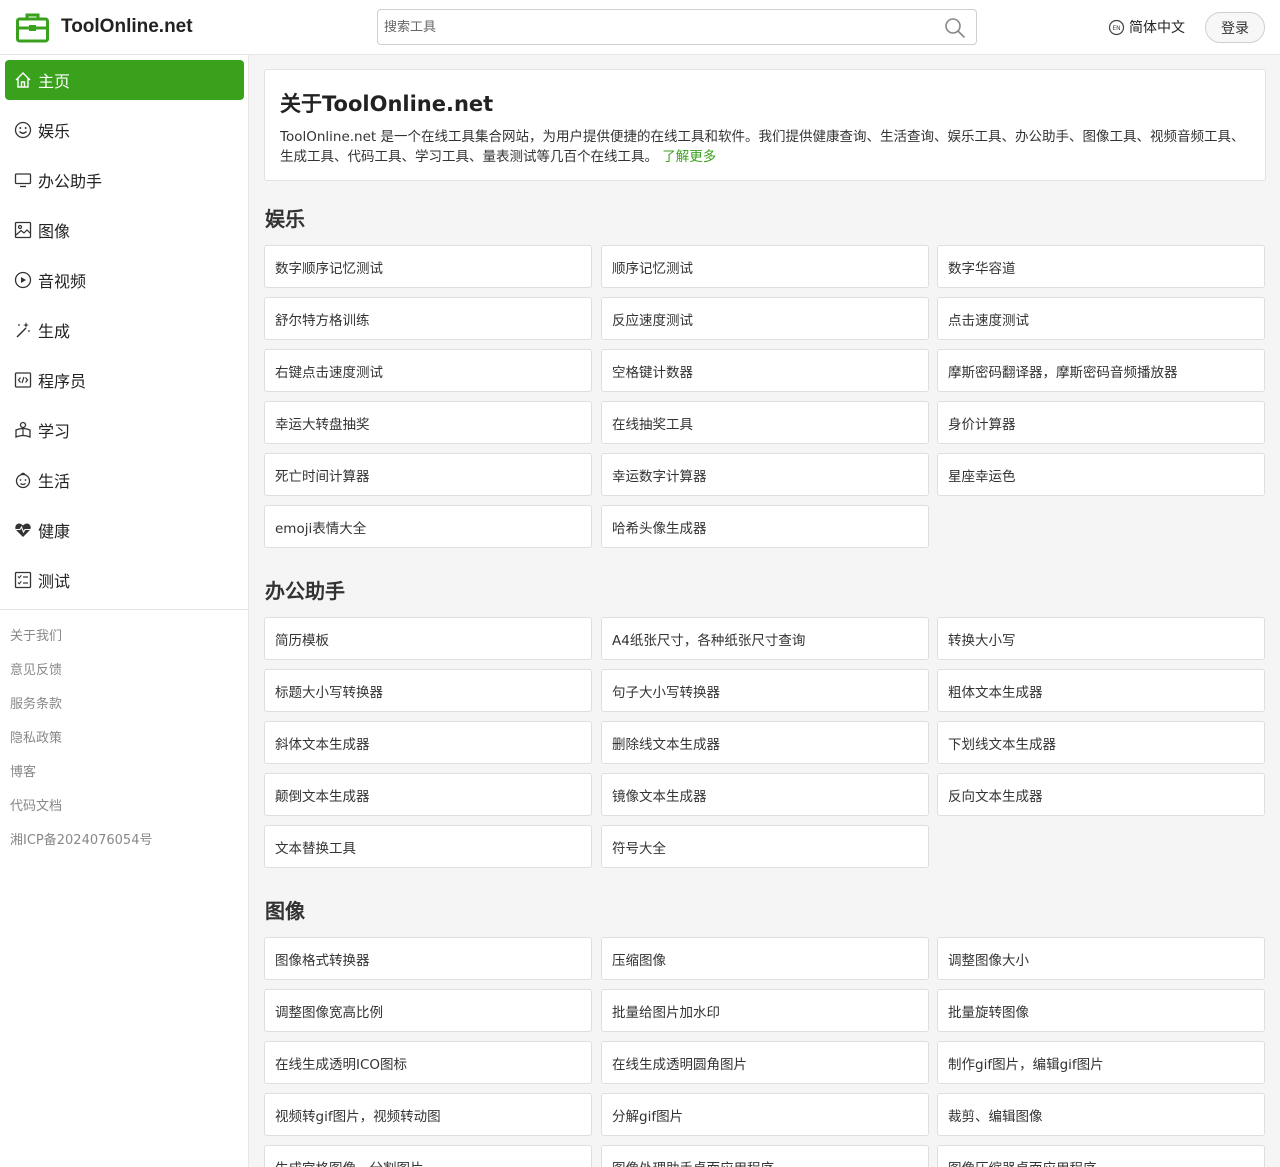 The height and width of the screenshot is (1167, 1280). What do you see at coordinates (1101, 422) in the screenshot?
I see `tool-card: 身价计算器` at bounding box center [1101, 422].